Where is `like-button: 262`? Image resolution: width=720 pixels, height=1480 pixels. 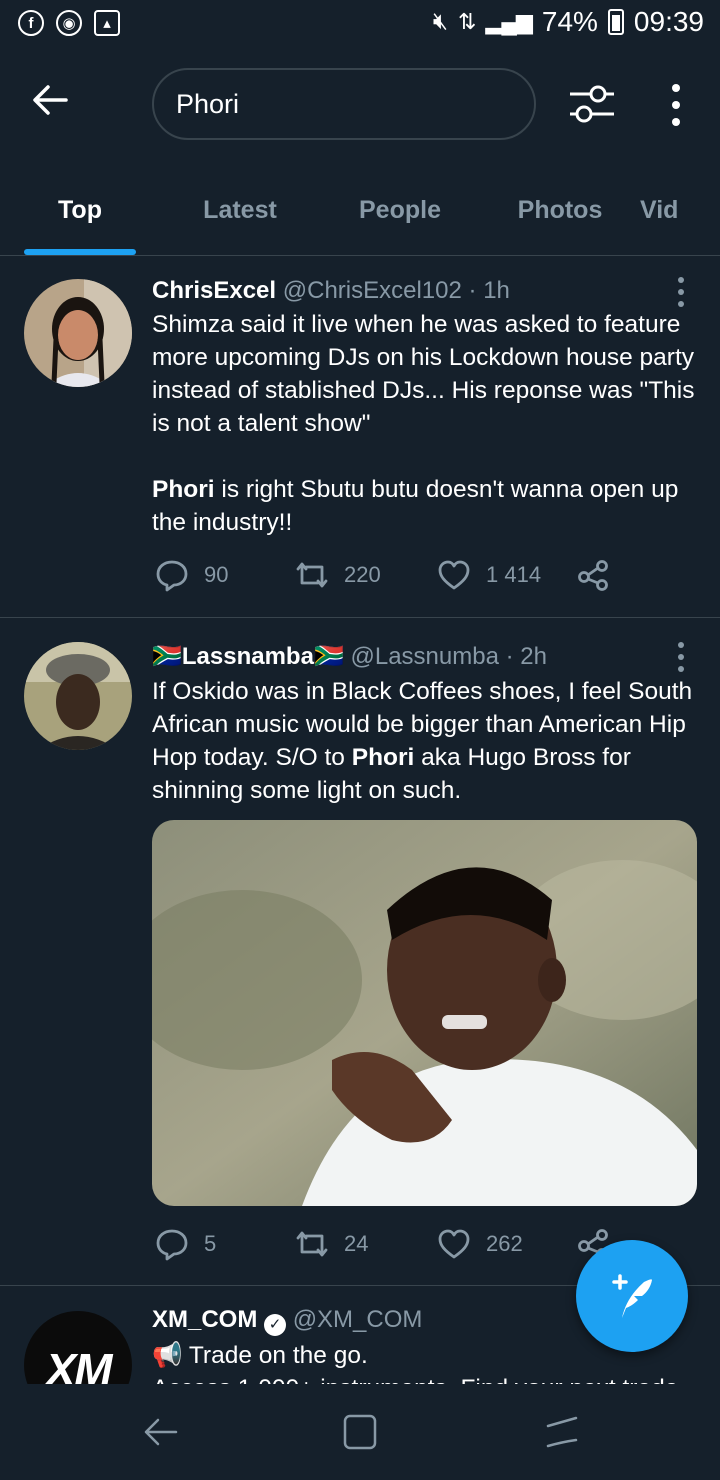
like-button: 262 is located at coordinates (479, 1244).